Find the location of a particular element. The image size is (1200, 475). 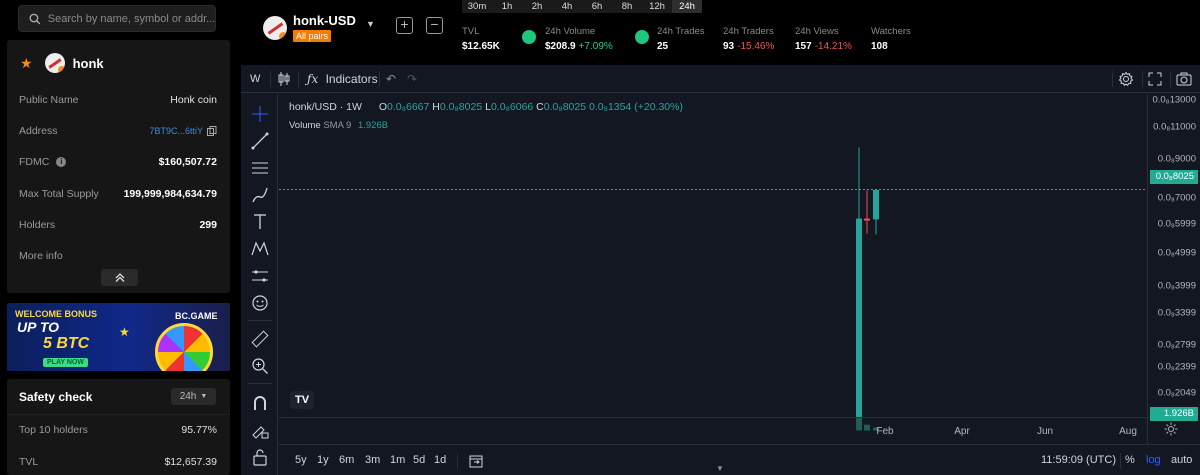

range-1m: 1m is located at coordinates (397, 460).